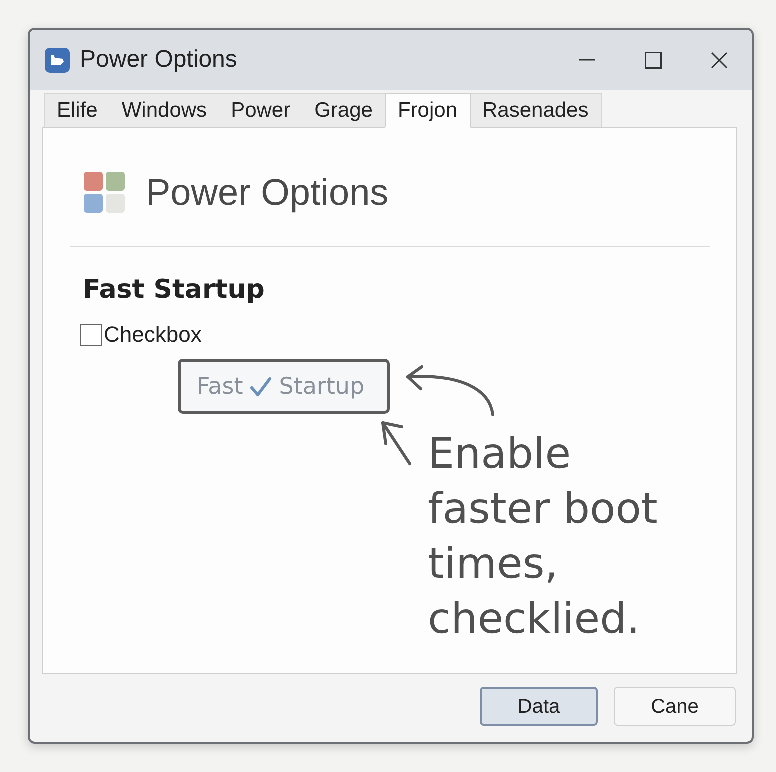  Describe the element at coordinates (427, 110) in the screenshot. I see `tab: Frojon` at that location.